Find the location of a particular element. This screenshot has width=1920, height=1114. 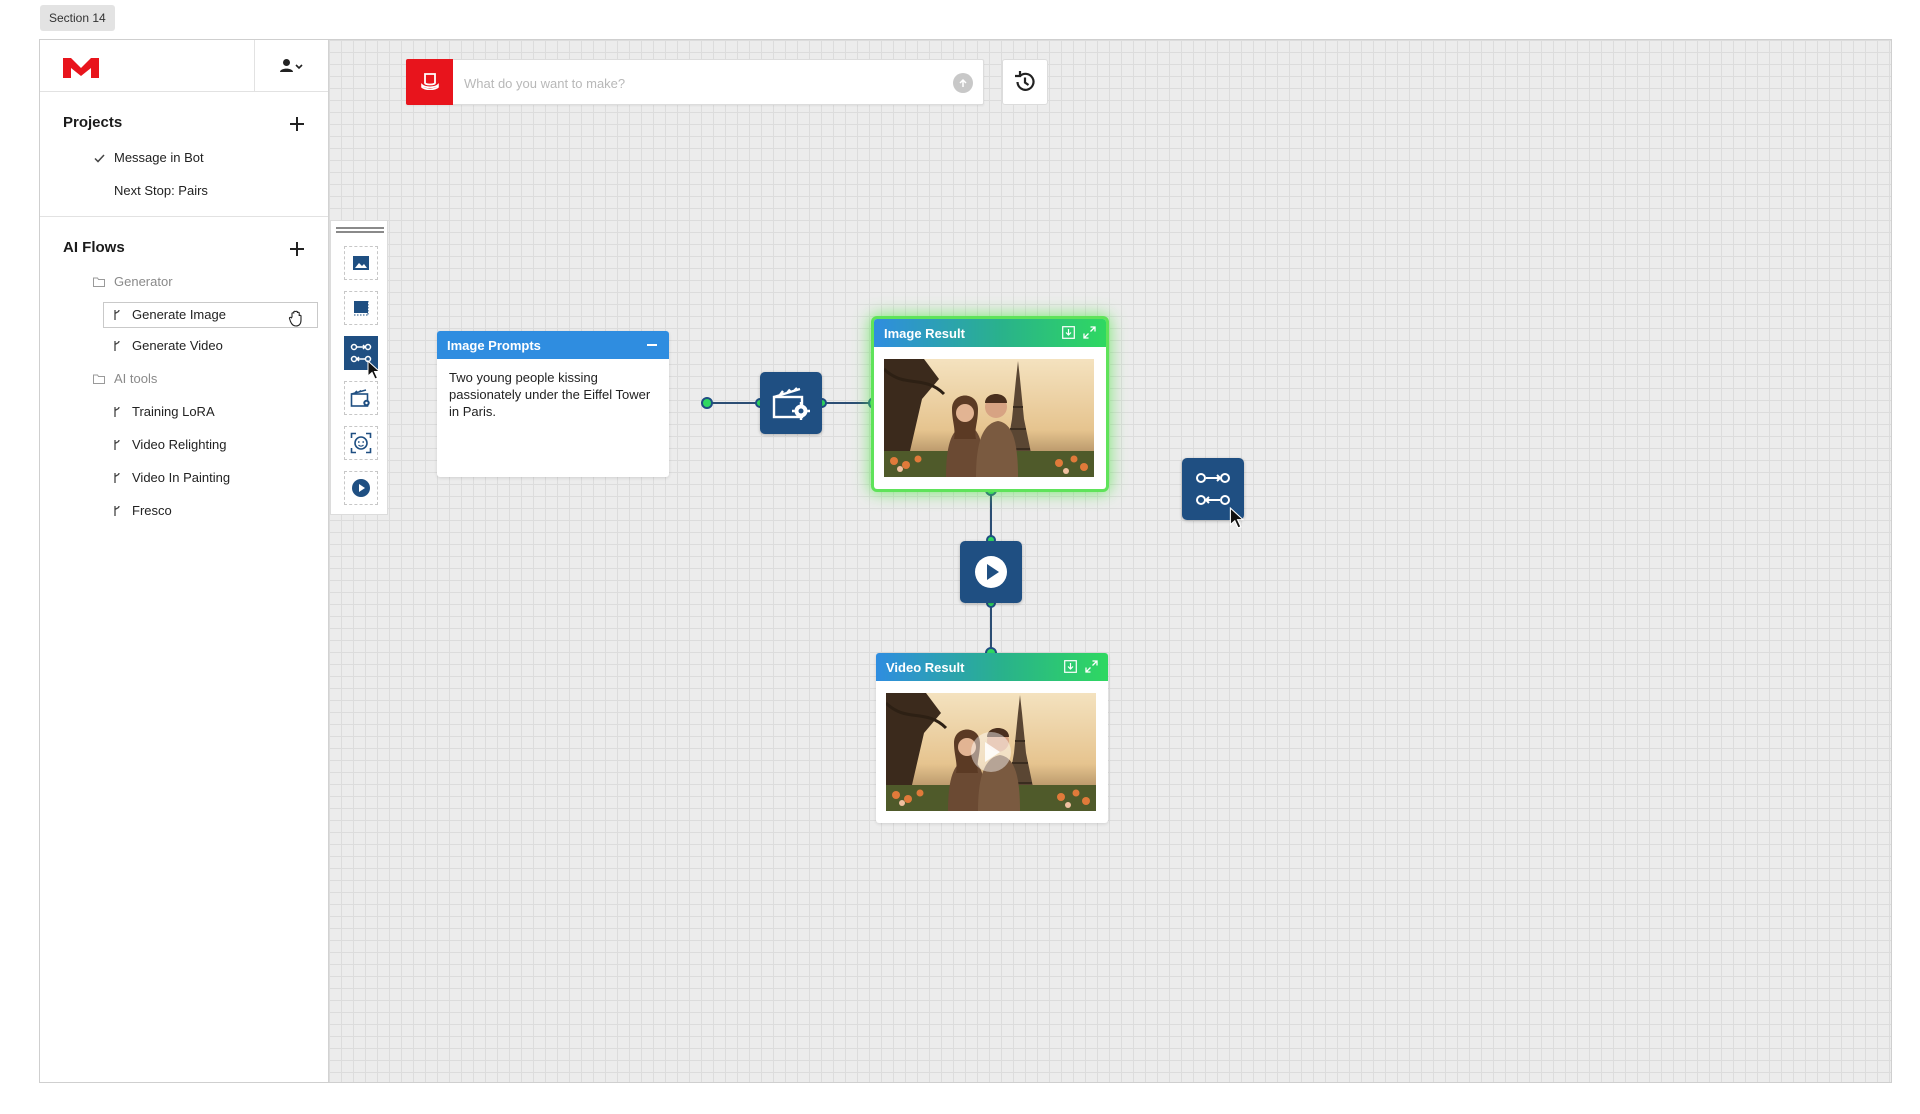

flow-item-label: Fresco is located at coordinates (152, 510).